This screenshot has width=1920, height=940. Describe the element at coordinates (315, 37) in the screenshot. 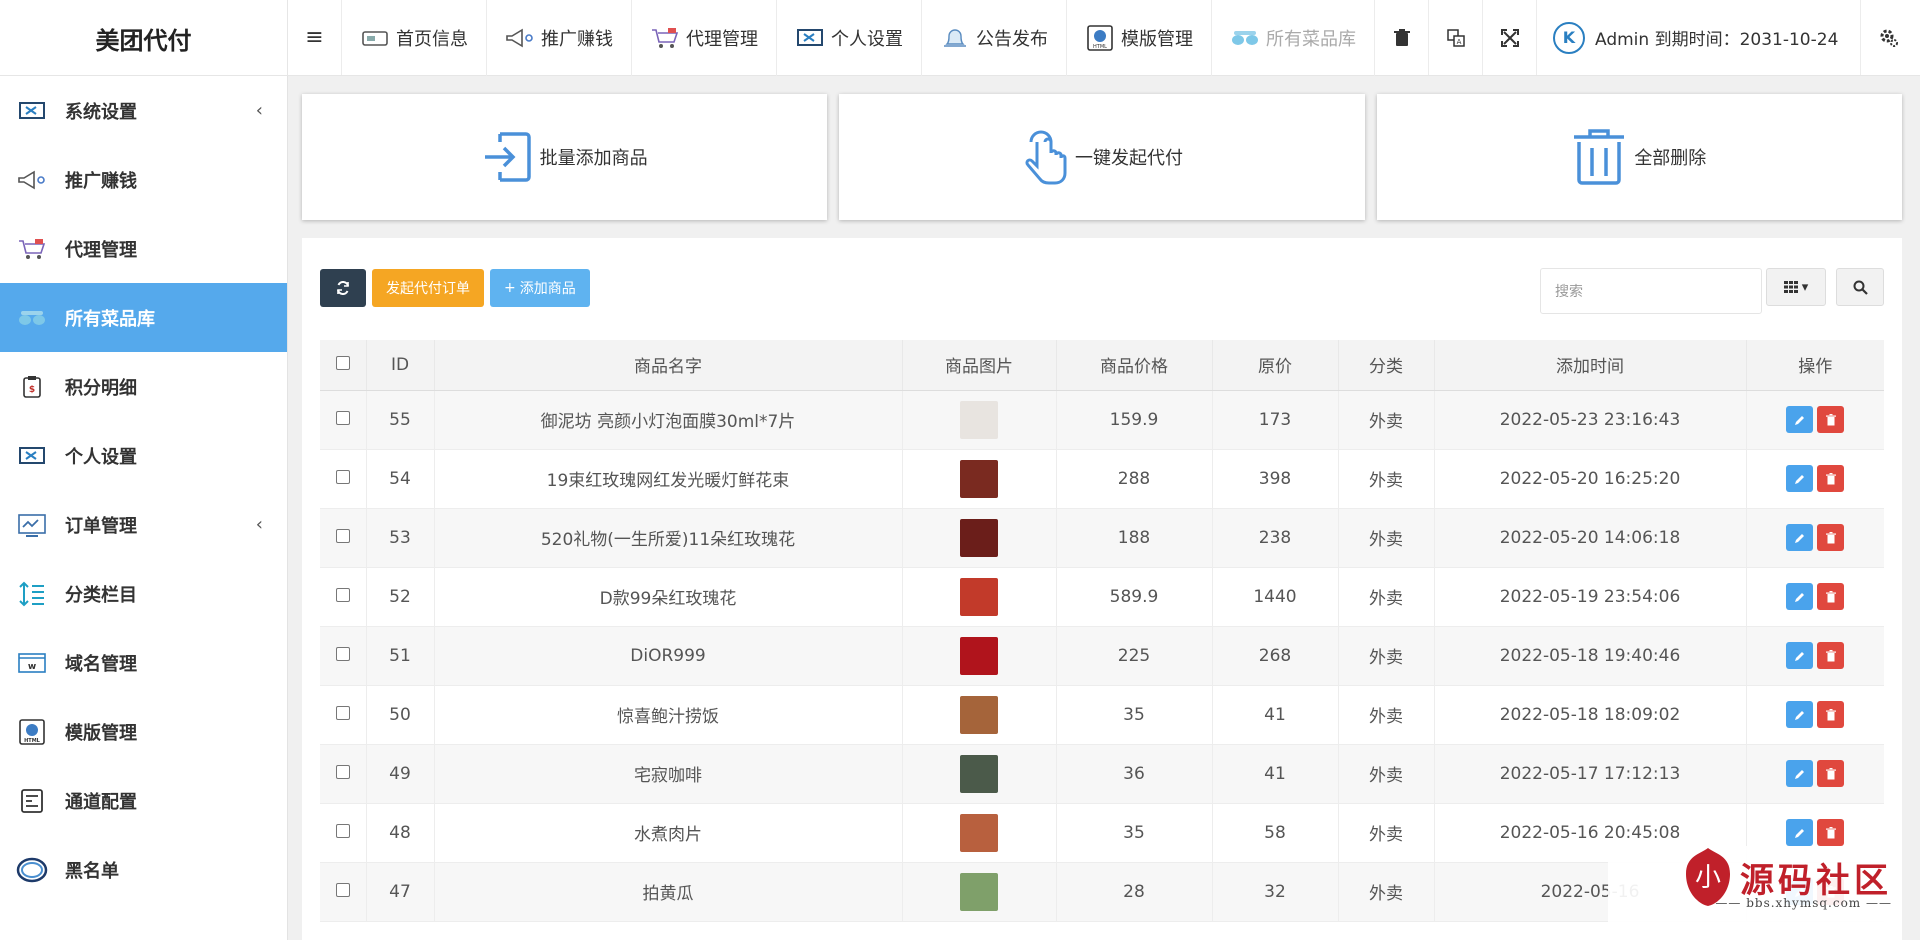

I see `menu-toggle-icon: ≡` at that location.